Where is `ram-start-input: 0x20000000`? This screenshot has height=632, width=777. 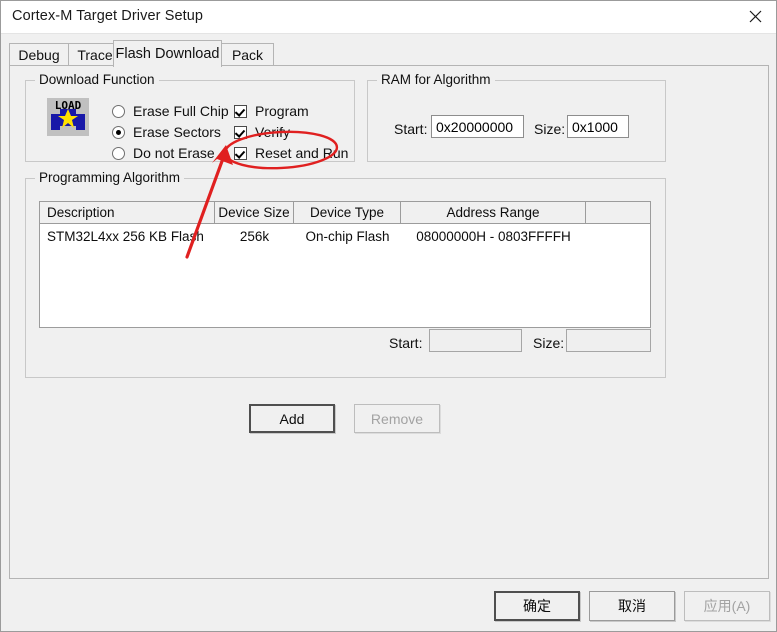
ram-start-input: 0x20000000 is located at coordinates (477, 126).